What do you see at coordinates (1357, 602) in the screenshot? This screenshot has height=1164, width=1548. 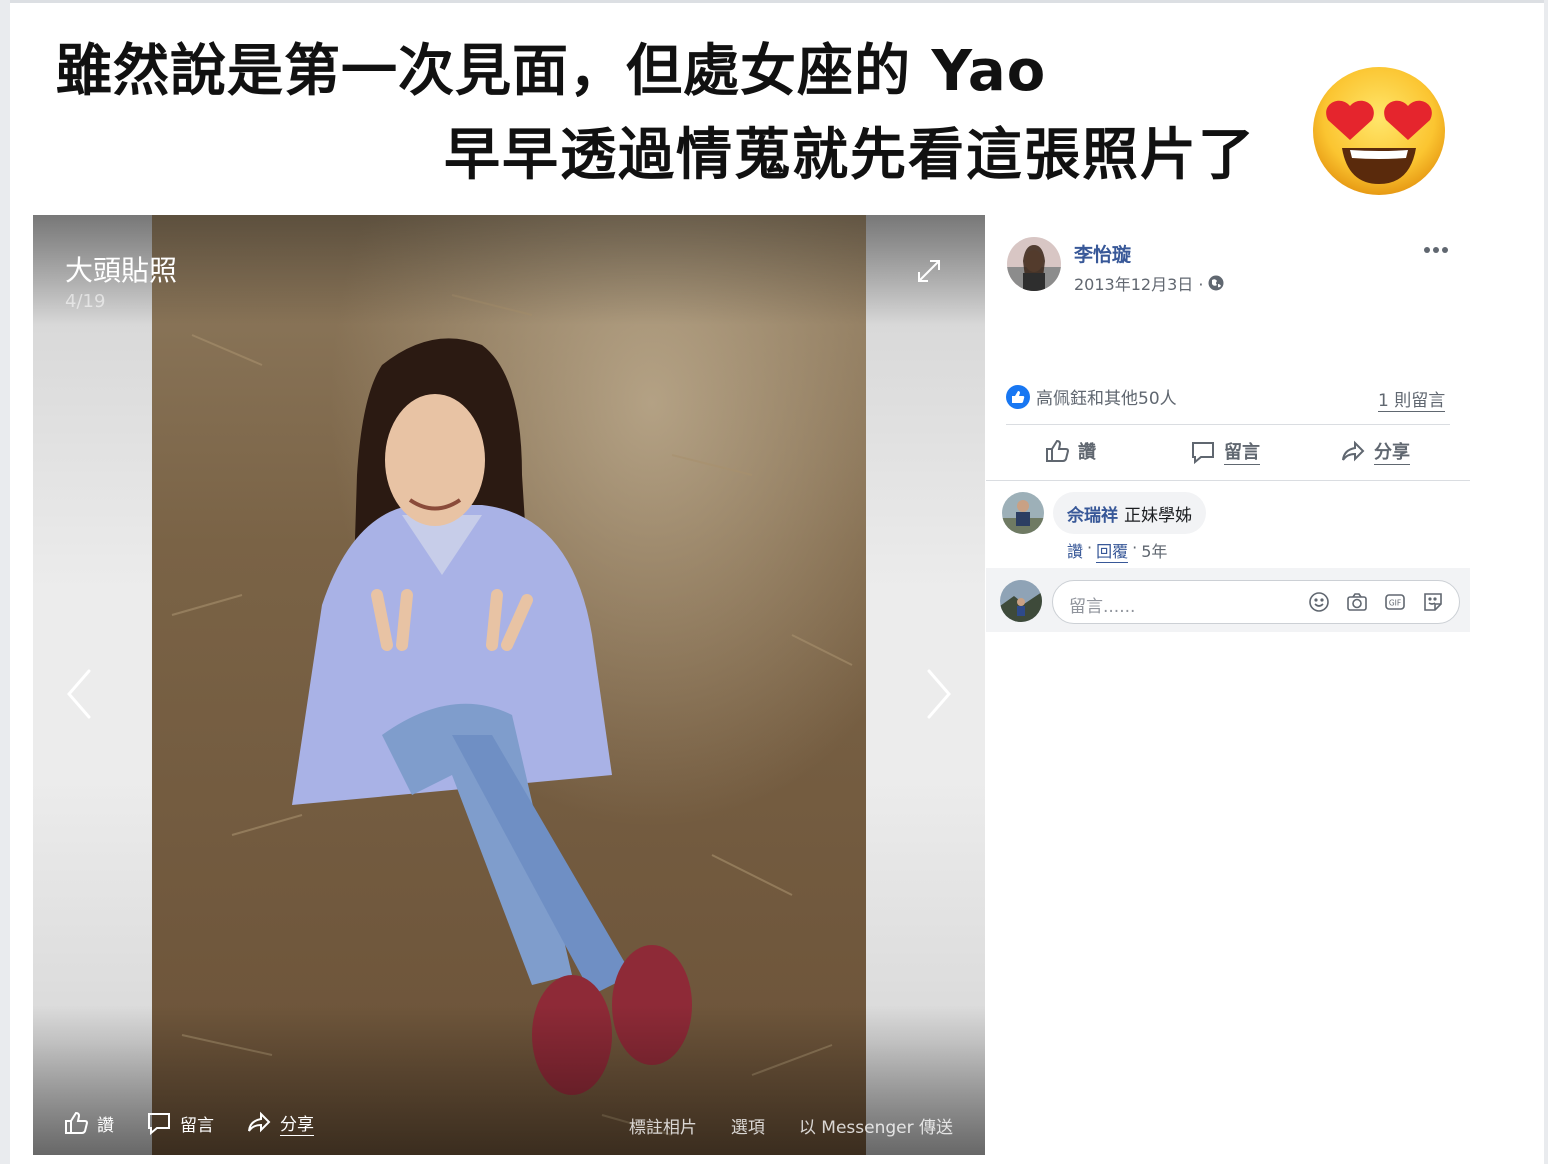 I see `camera-icon` at bounding box center [1357, 602].